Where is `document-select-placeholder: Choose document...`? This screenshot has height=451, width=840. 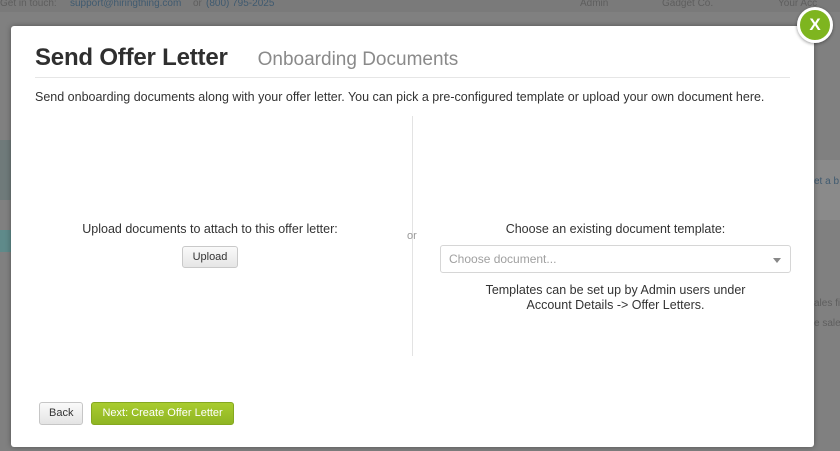 document-select-placeholder: Choose document... is located at coordinates (503, 259).